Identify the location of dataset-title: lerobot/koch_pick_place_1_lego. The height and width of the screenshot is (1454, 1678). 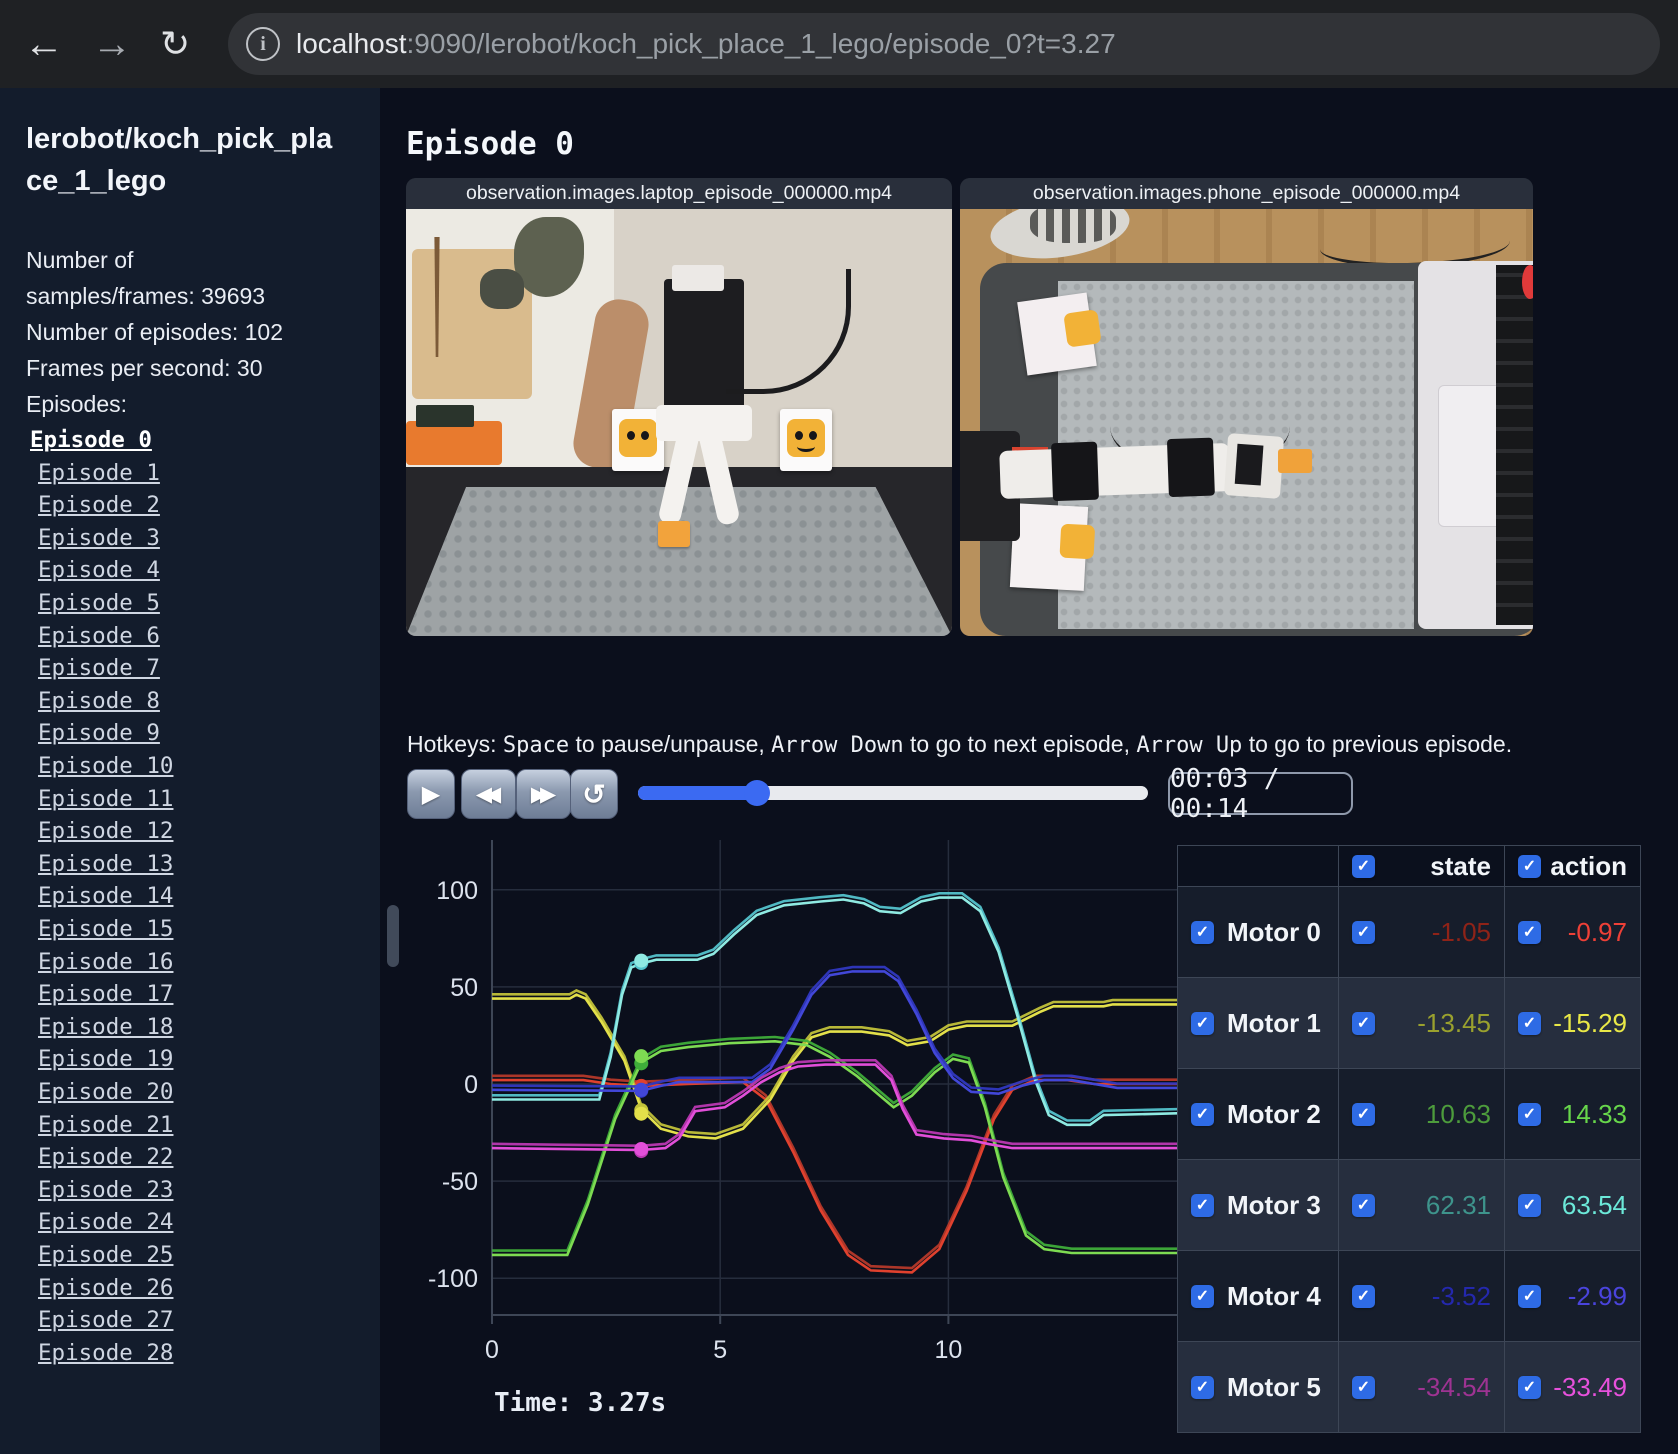
(179, 160).